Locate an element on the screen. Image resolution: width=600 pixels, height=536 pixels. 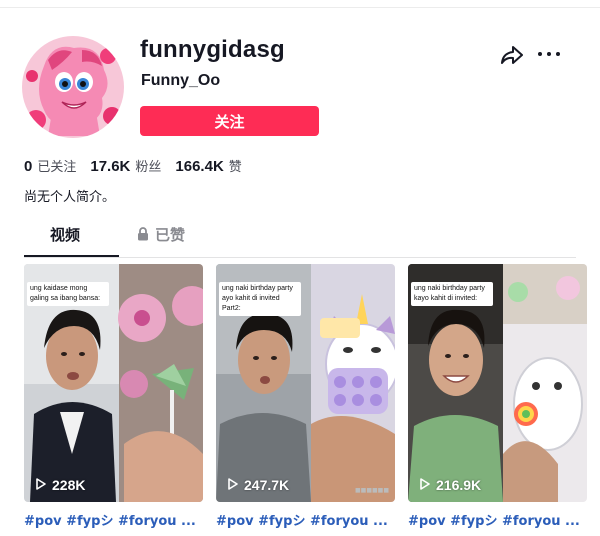
following-count: 0 is located at coordinates (28, 166).